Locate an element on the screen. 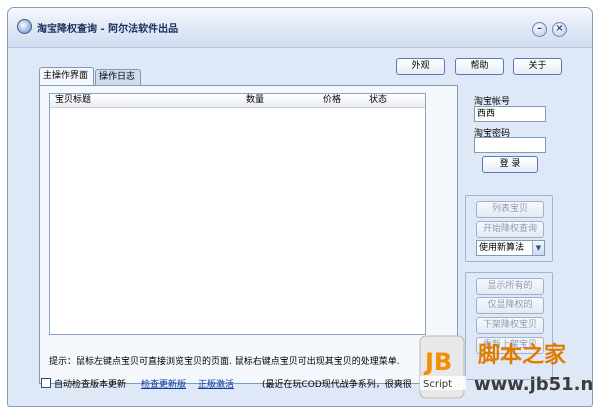  algorithm-value: 使用新算法 is located at coordinates (502, 248).